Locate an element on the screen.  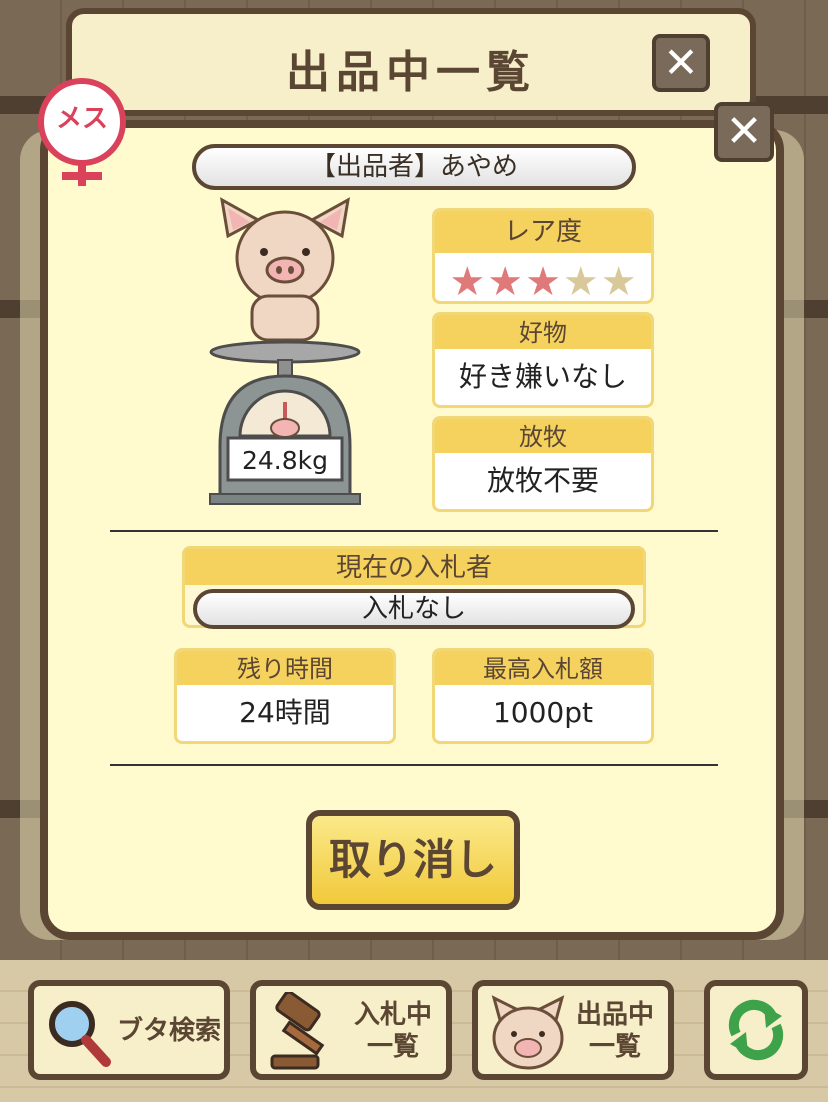
pig-on-scale: 24.8kg is located at coordinates (285, 356).